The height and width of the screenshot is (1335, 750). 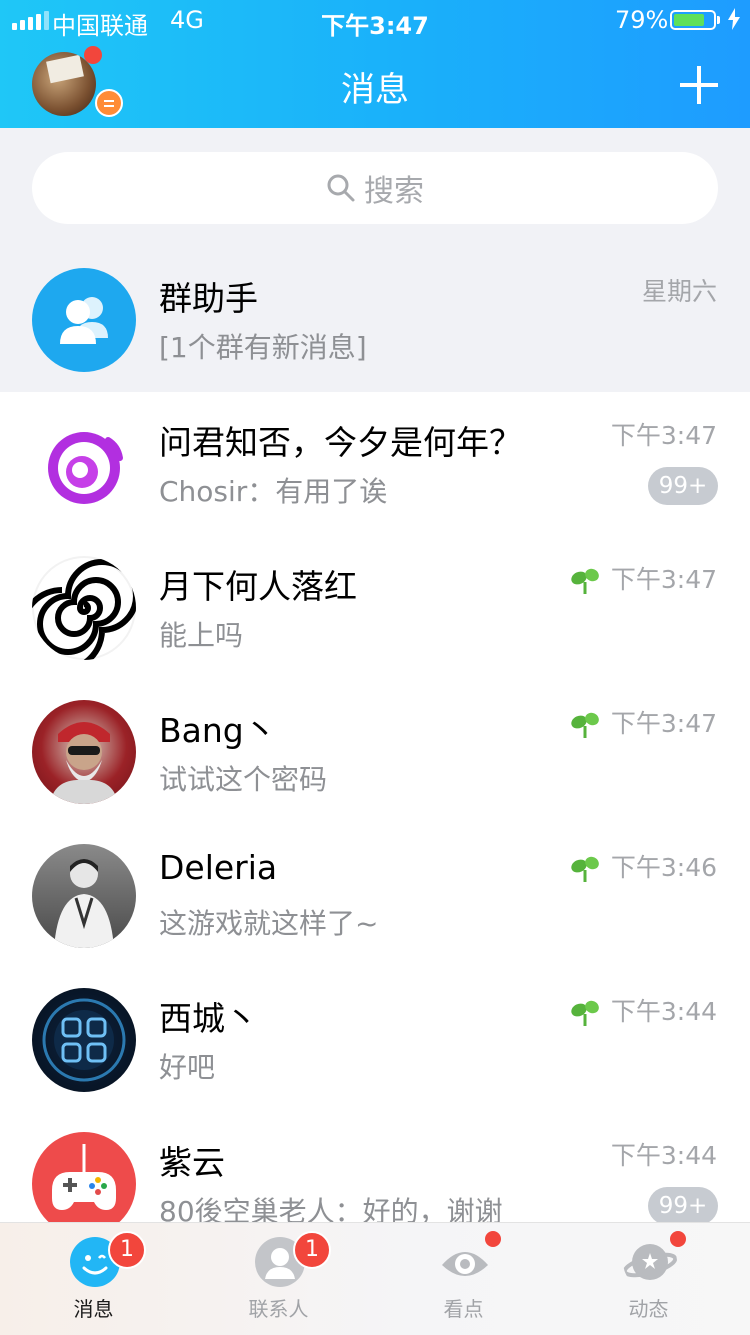 I want to click on search-bar: 搜索, so click(x=375, y=188).